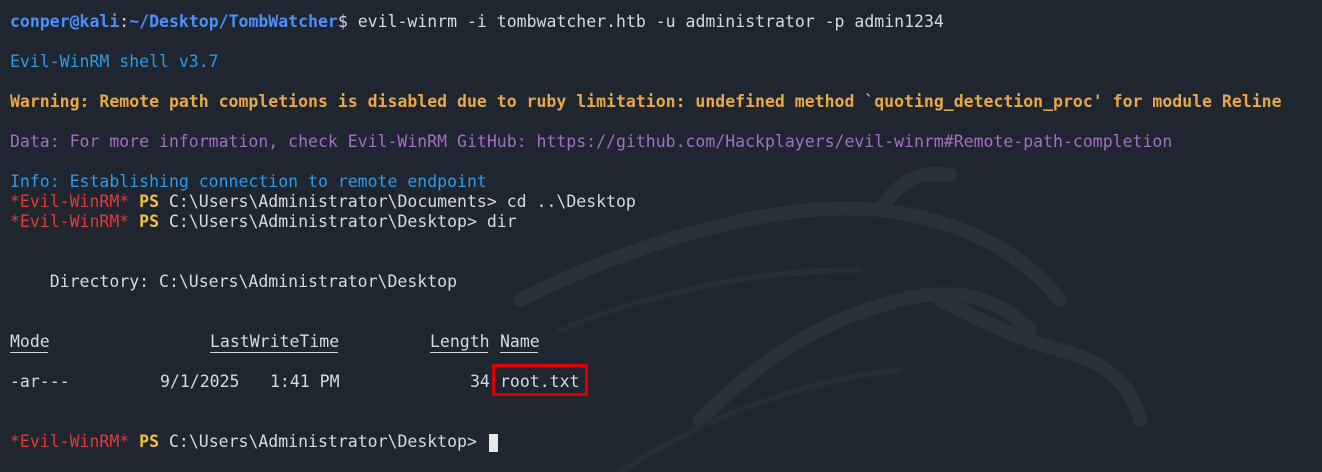 The height and width of the screenshot is (472, 1322). What do you see at coordinates (332, 201) in the screenshot?
I see `ps-path: C:\Users\Administrator\Documents>` at bounding box center [332, 201].